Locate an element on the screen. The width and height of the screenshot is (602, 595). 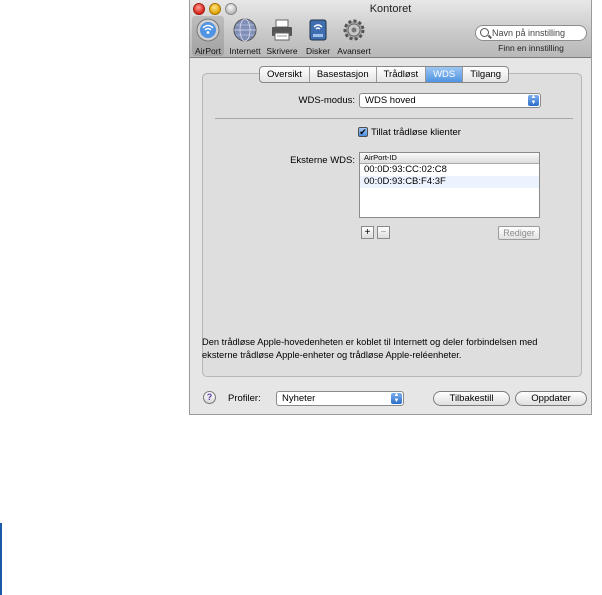
profiles-label: Profiler: is located at coordinates (244, 398).